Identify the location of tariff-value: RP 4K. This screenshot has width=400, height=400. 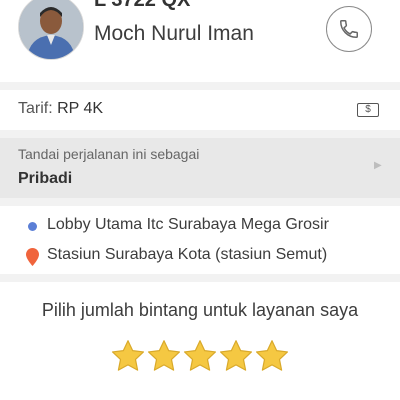
(80, 108).